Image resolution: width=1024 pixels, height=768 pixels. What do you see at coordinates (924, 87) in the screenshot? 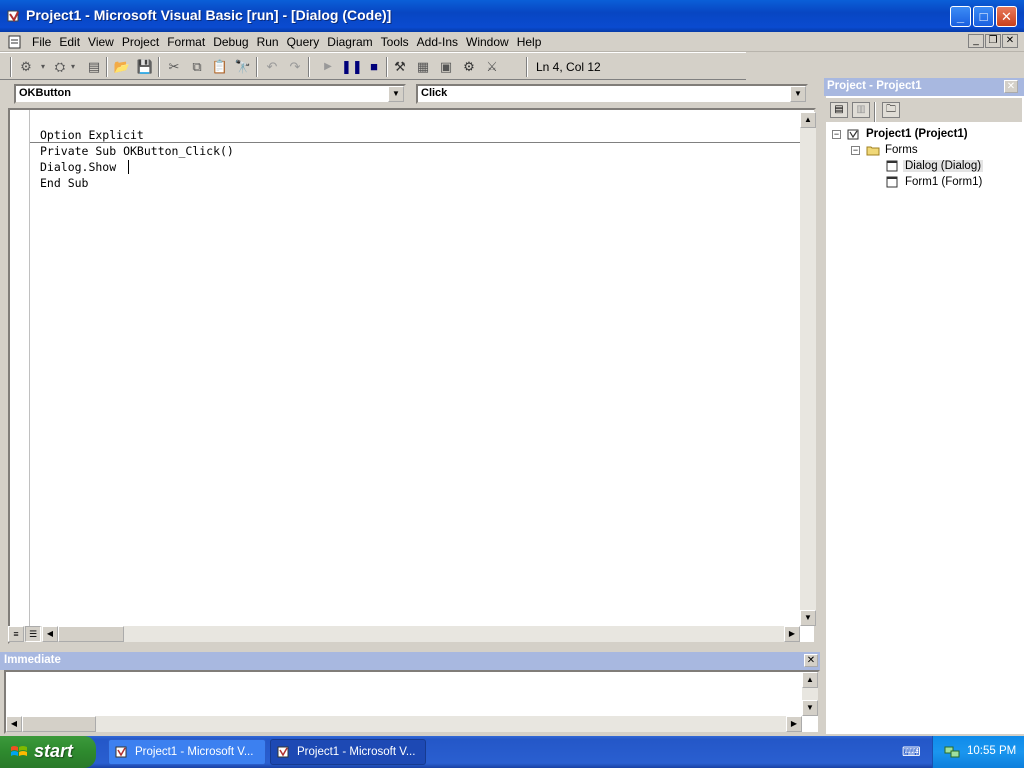
I see `project-explorer-titlebar: Project - Project1 ✕` at bounding box center [924, 87].